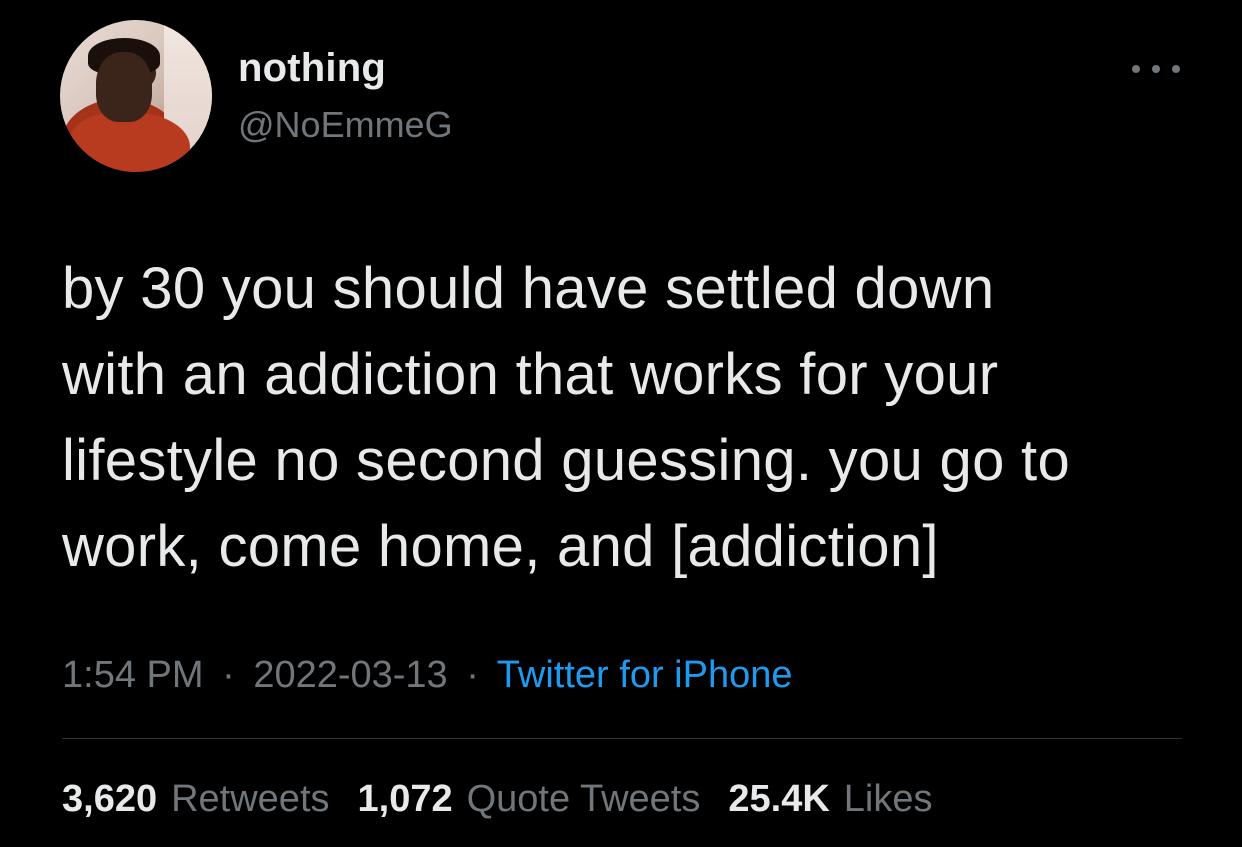  I want to click on avatar, so click(136, 96).